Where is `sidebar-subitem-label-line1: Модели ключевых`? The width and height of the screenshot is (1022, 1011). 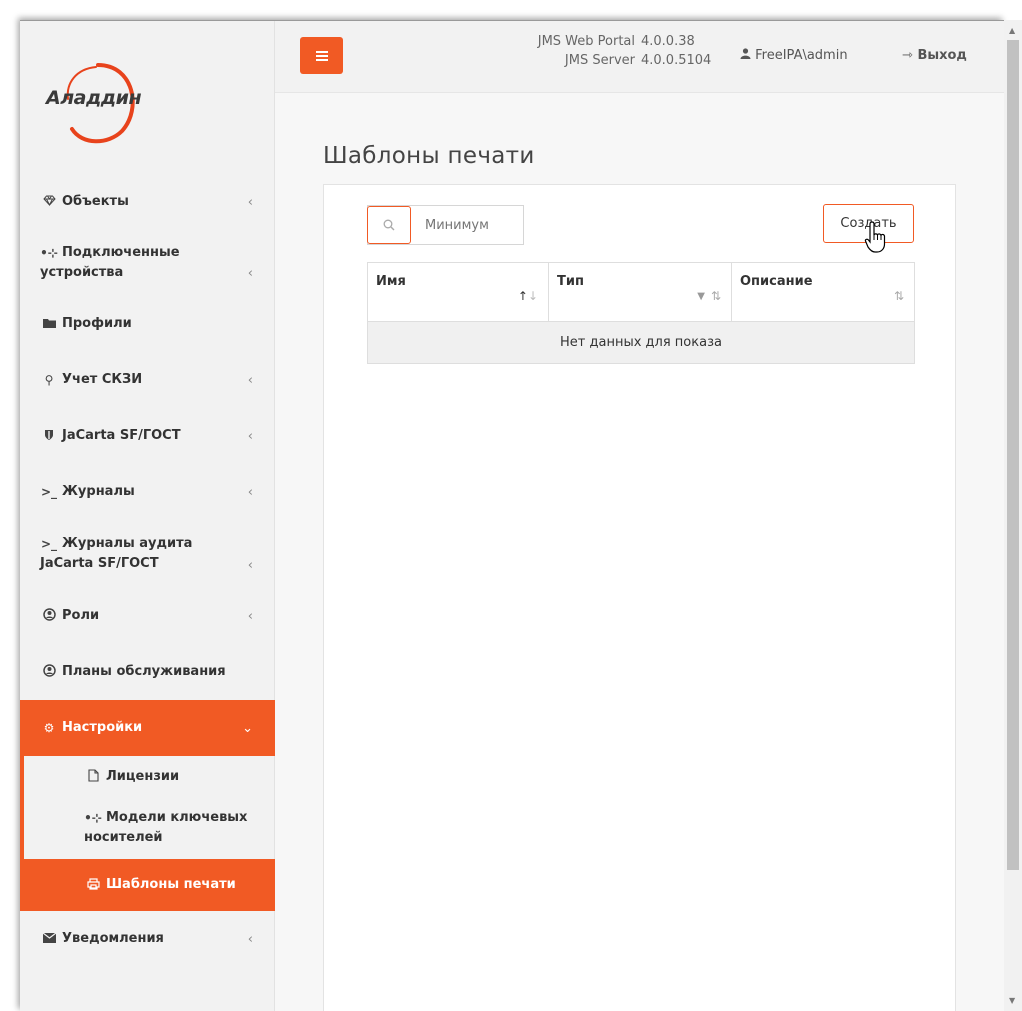
sidebar-subitem-label-line1: Модели ключевых is located at coordinates (177, 817).